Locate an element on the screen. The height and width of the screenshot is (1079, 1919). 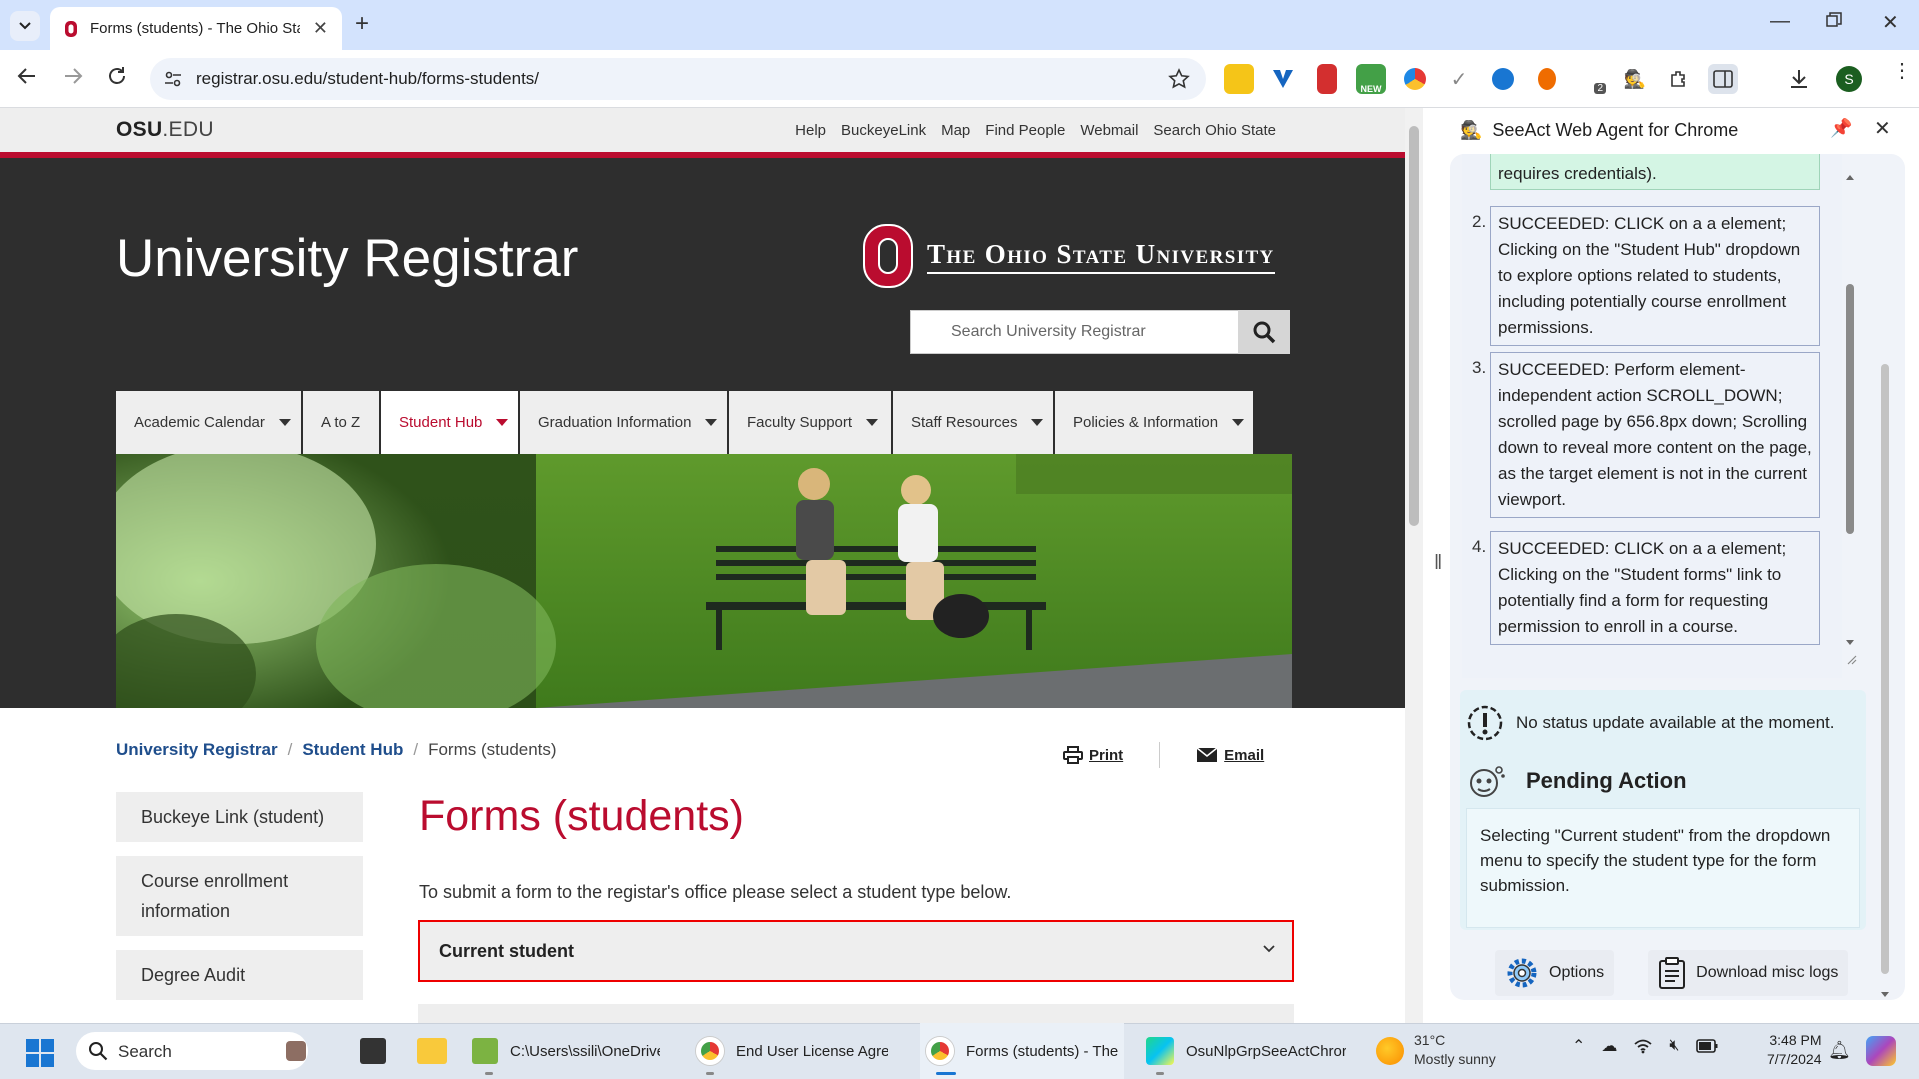
search-button is located at coordinates (1264, 332).